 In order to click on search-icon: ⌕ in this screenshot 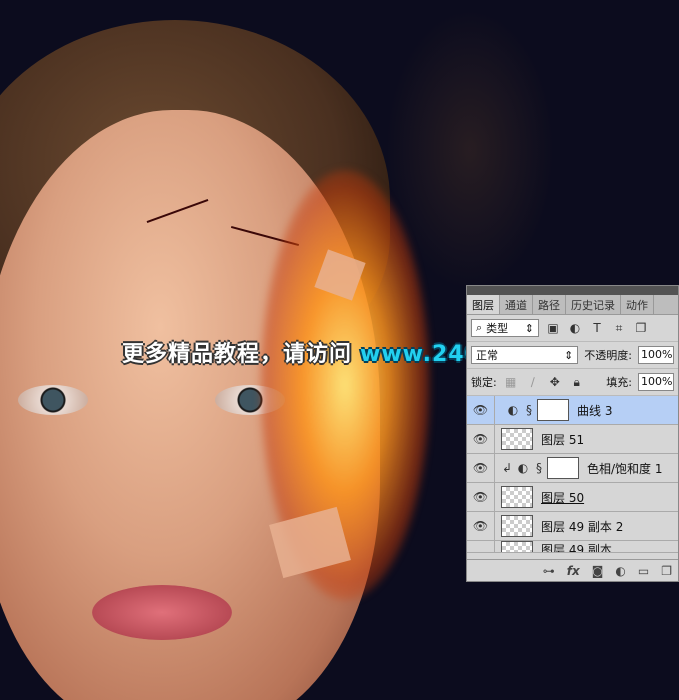, I will do `click(479, 327)`.